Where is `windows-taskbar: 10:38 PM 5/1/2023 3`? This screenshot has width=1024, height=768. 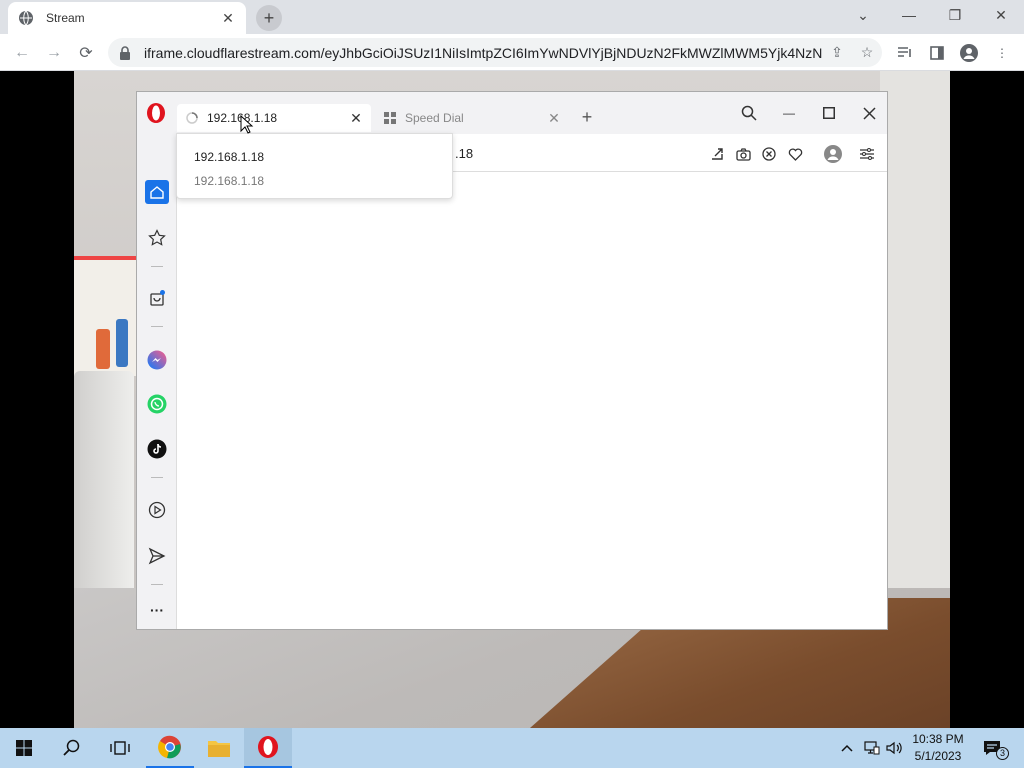 windows-taskbar: 10:38 PM 5/1/2023 3 is located at coordinates (512, 748).